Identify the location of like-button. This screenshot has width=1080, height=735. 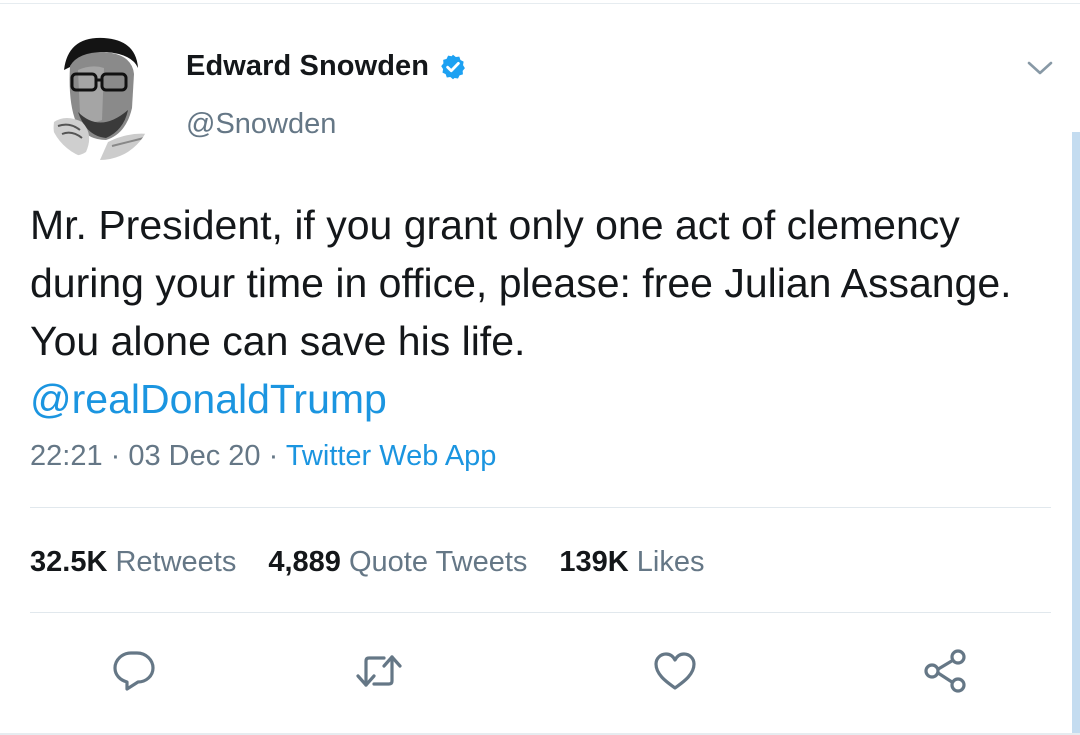
(675, 671).